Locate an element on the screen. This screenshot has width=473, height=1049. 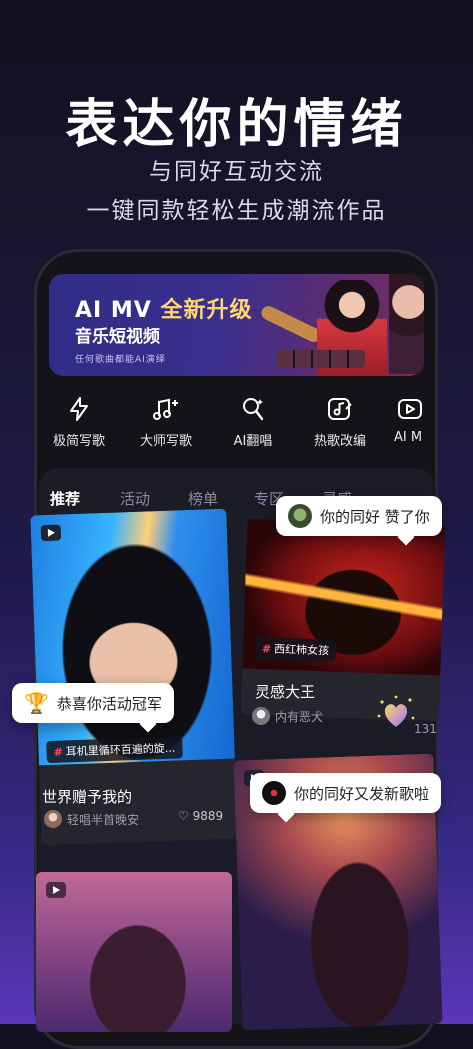
card-author: 轻唱半首晚安 is located at coordinates (91, 819).